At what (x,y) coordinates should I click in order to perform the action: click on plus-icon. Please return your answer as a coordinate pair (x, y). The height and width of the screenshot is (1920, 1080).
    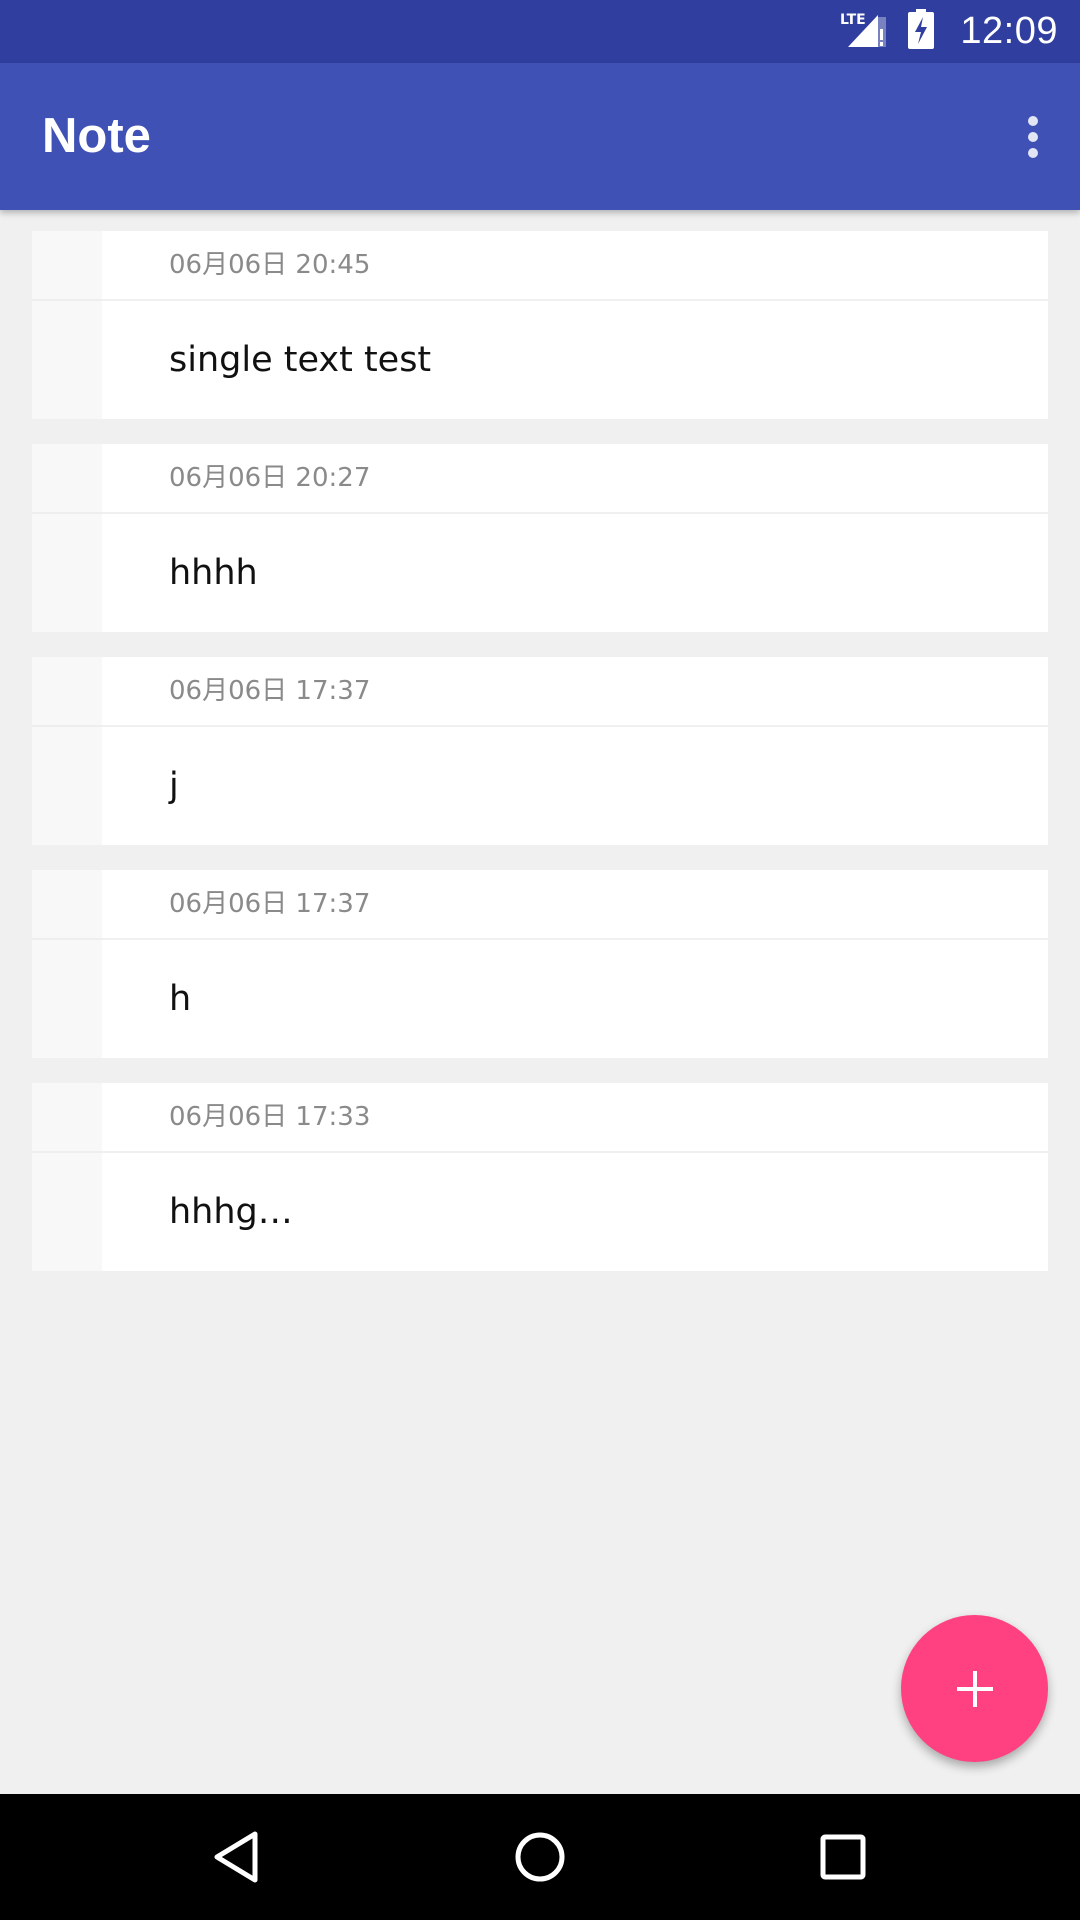
    Looking at the image, I should click on (974, 1688).